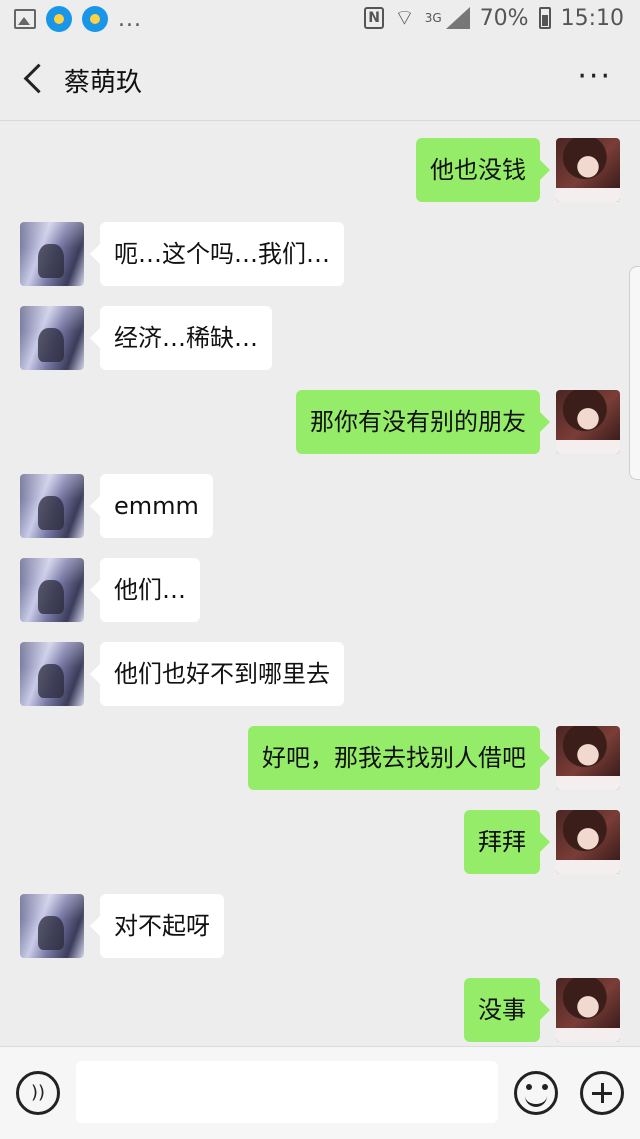 The height and width of the screenshot is (1139, 640). What do you see at coordinates (374, 18) in the screenshot?
I see `nfc-icon: N` at bounding box center [374, 18].